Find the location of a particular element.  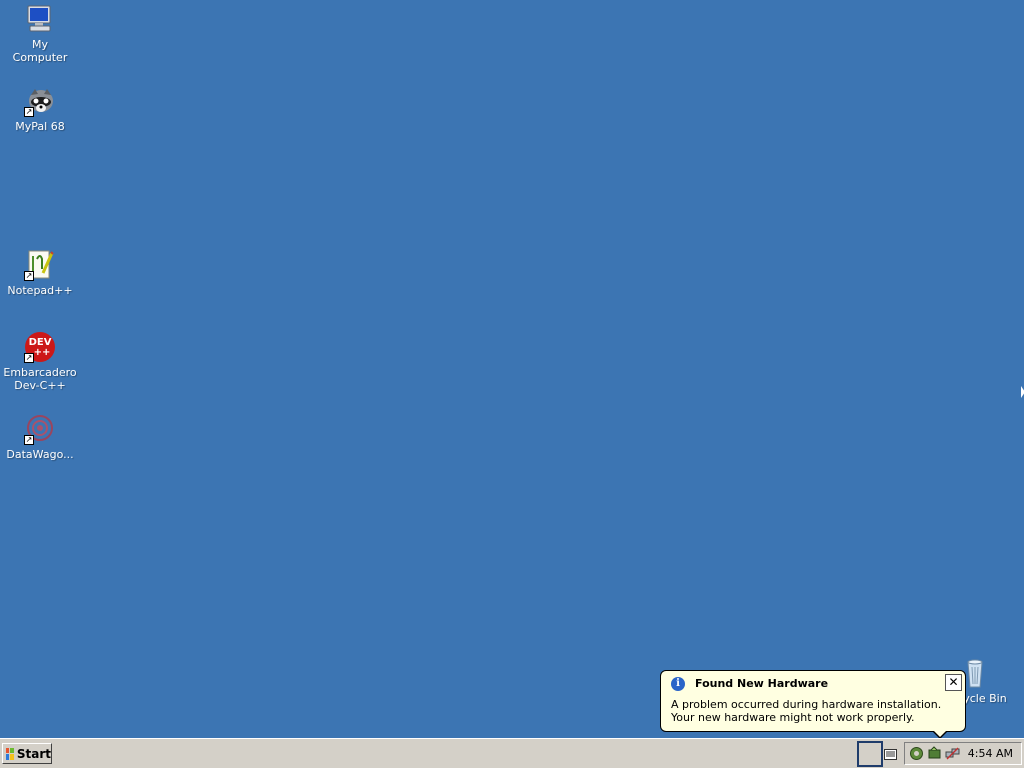

balloon-tail-fill is located at coordinates (940, 733).